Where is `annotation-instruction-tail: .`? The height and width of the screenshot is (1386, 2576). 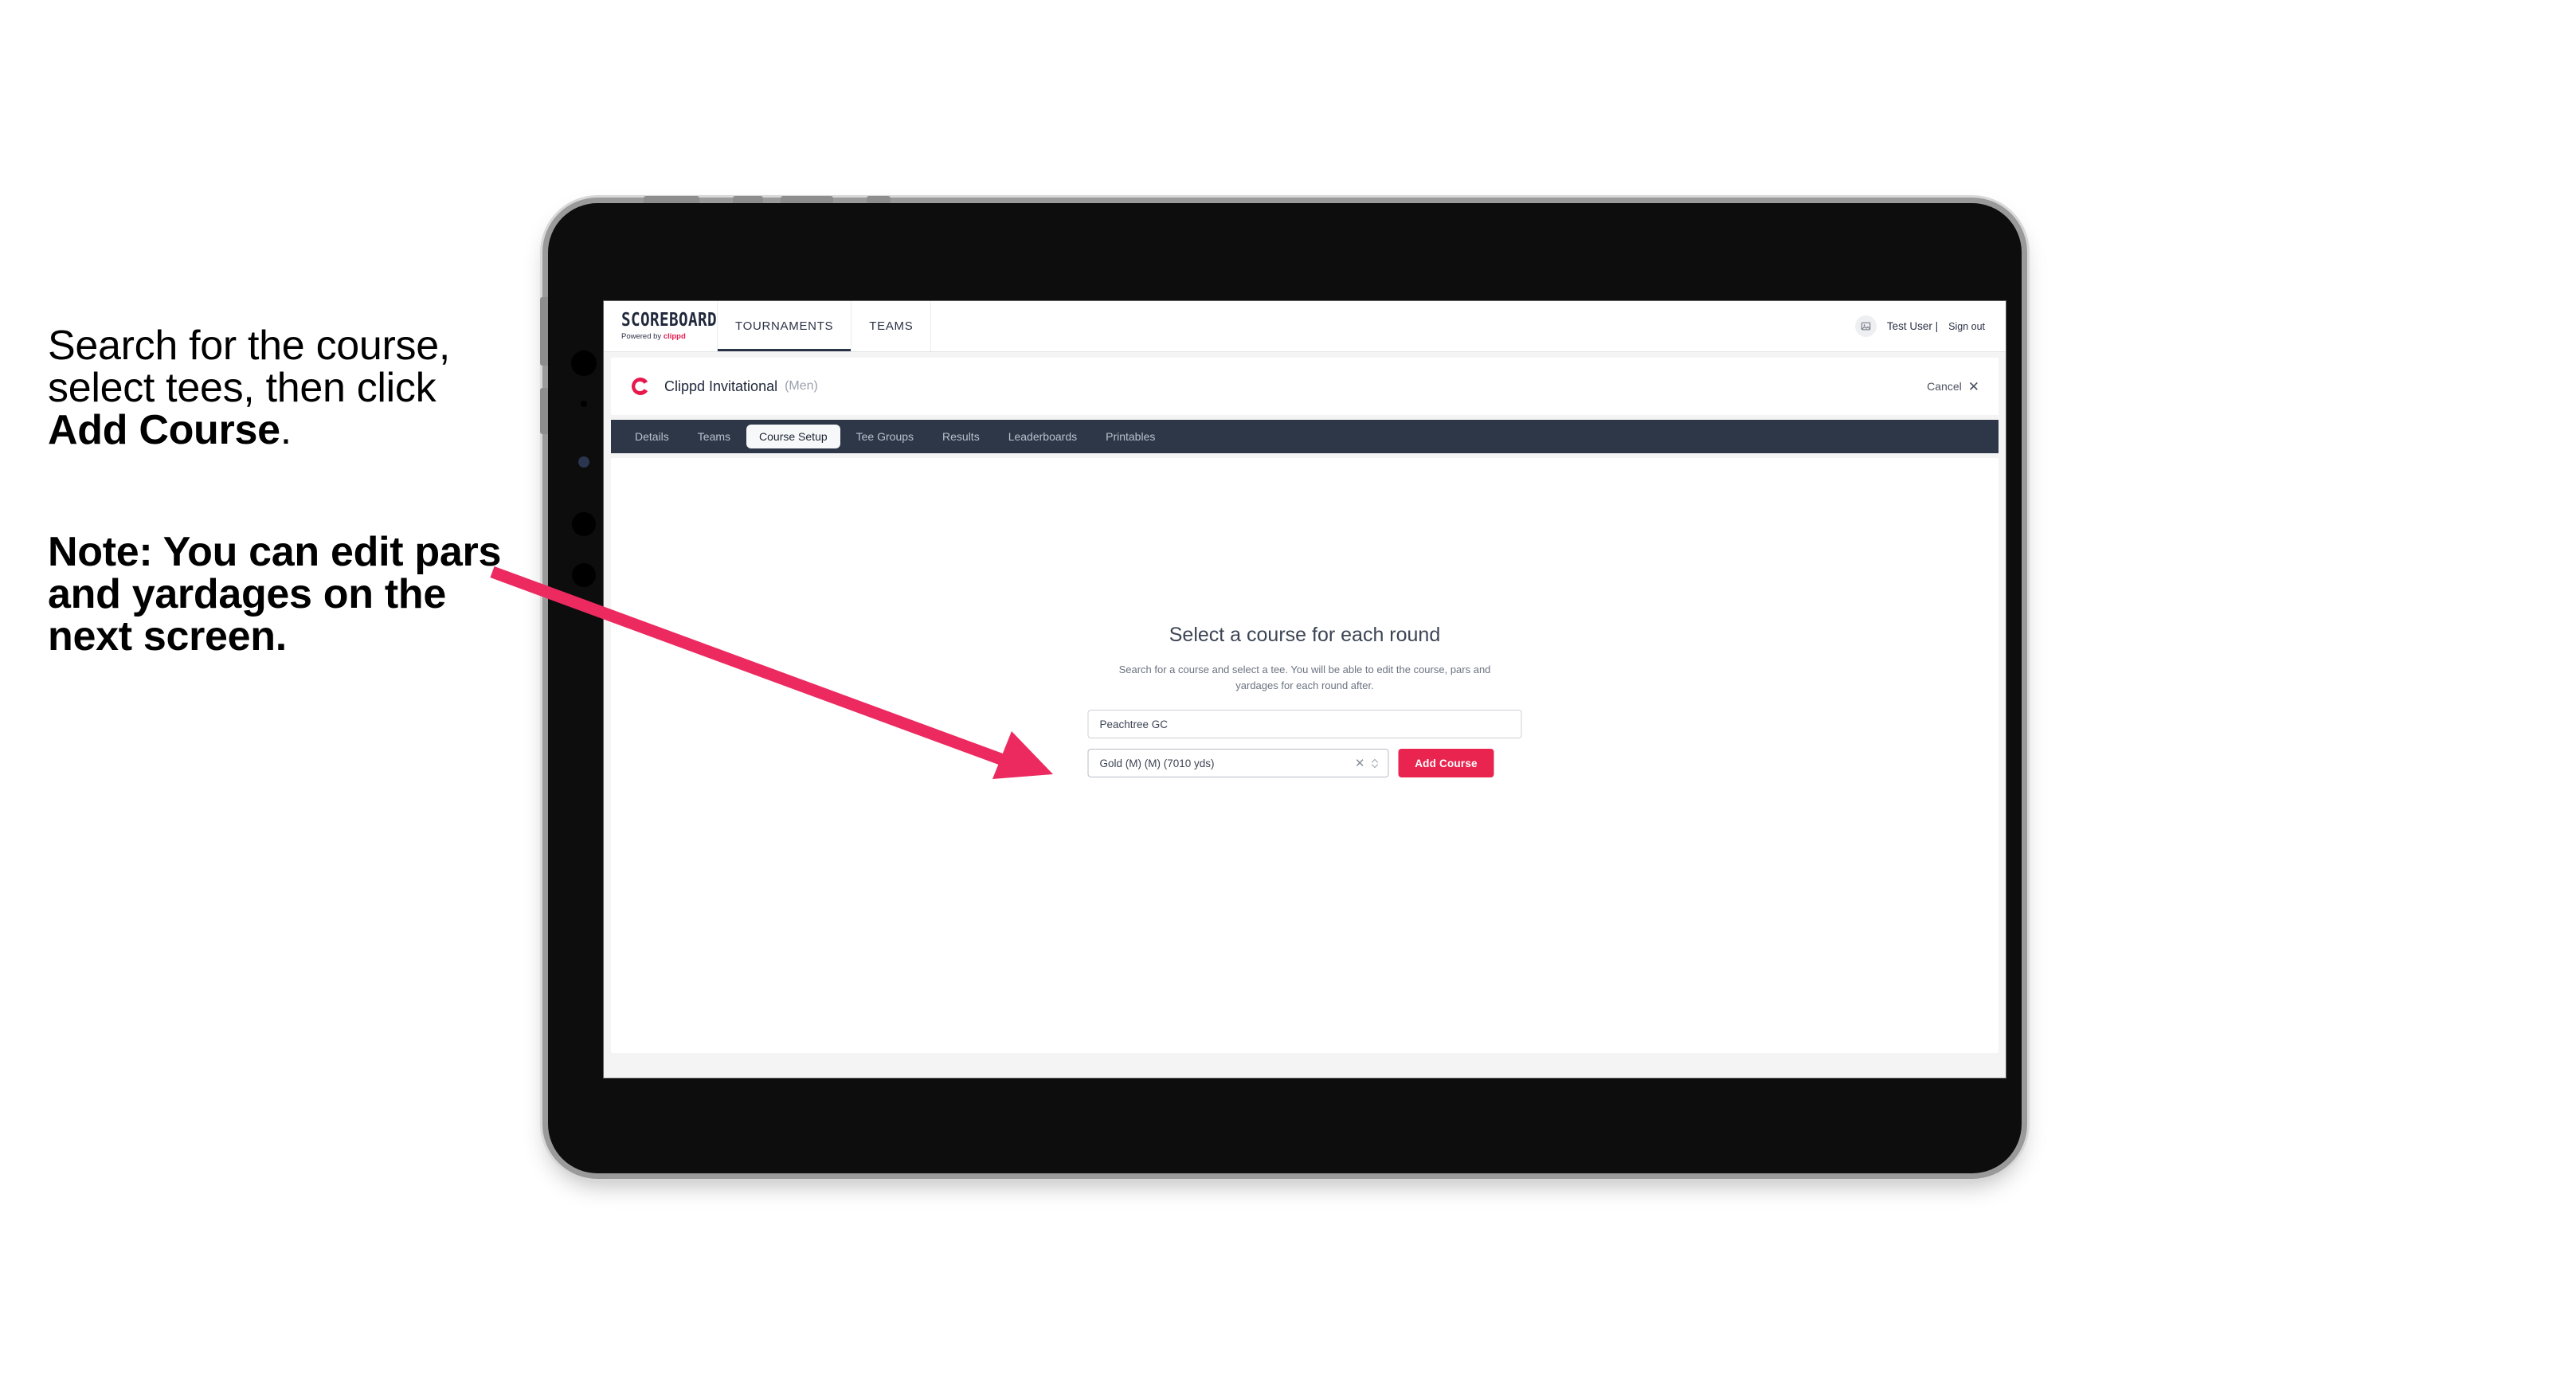 annotation-instruction-tail: . is located at coordinates (286, 430).